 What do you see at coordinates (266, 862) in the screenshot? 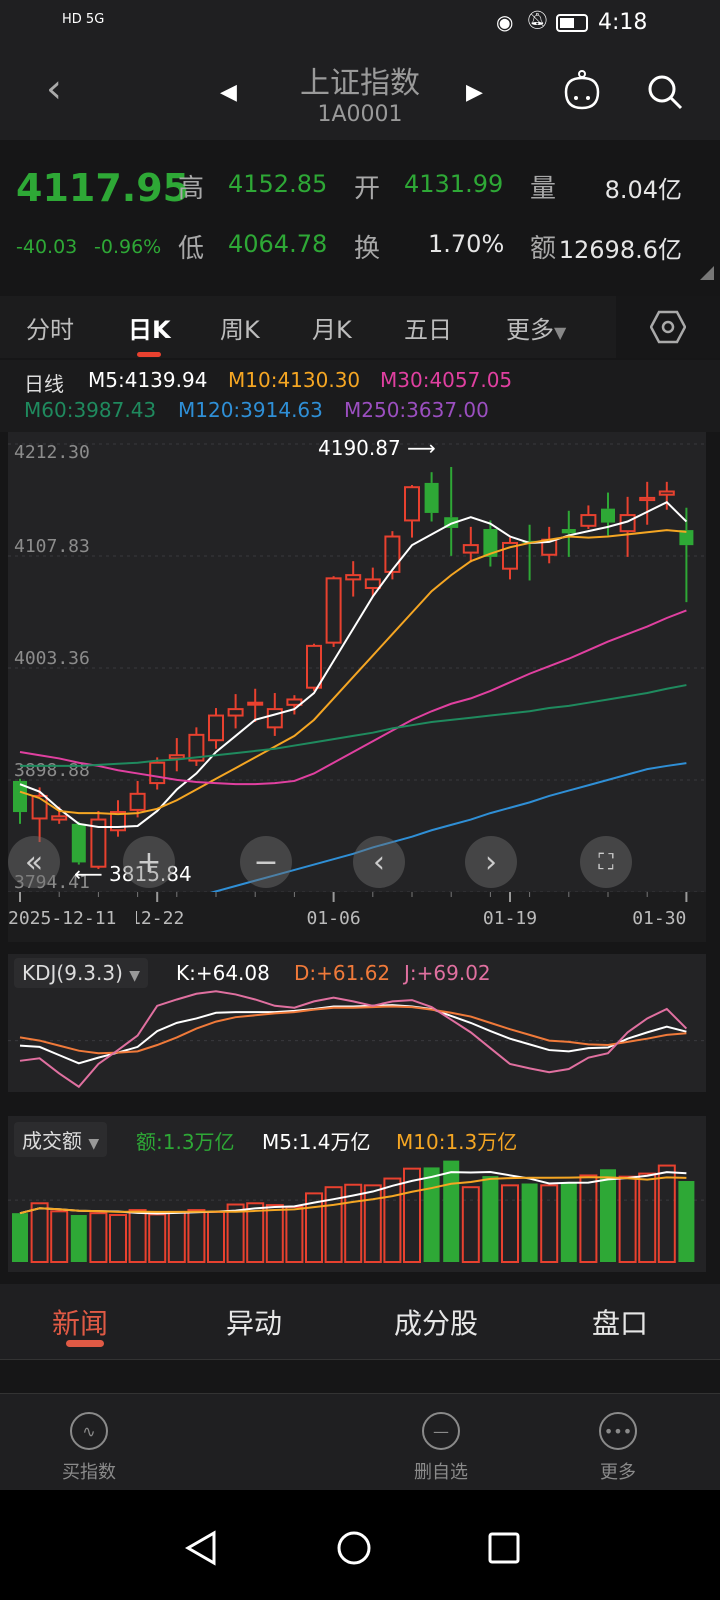
I see `zoom-out-button: −` at bounding box center [266, 862].